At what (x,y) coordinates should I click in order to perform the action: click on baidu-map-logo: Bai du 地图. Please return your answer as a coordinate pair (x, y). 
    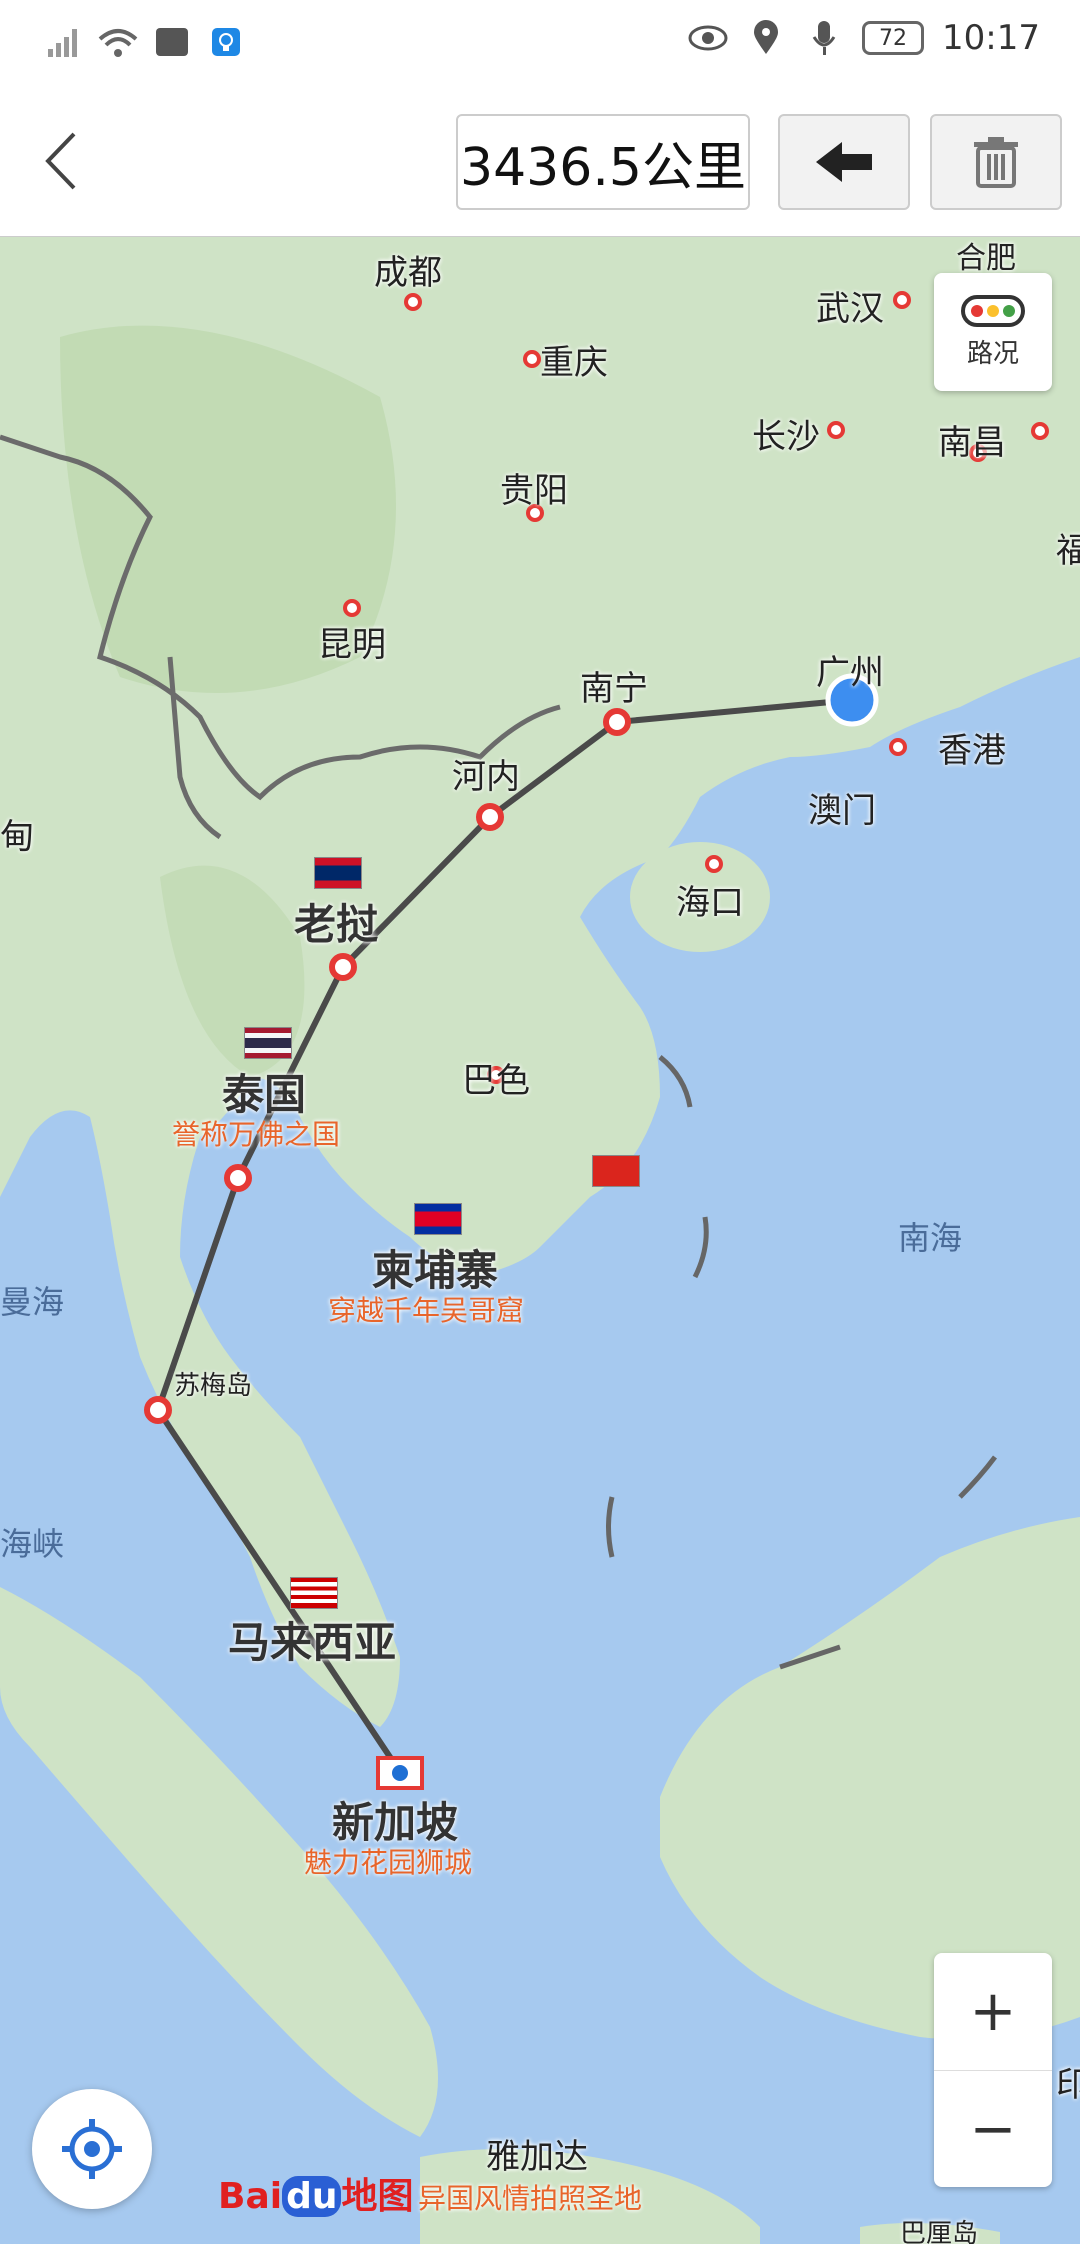
    Looking at the image, I should click on (316, 2196).